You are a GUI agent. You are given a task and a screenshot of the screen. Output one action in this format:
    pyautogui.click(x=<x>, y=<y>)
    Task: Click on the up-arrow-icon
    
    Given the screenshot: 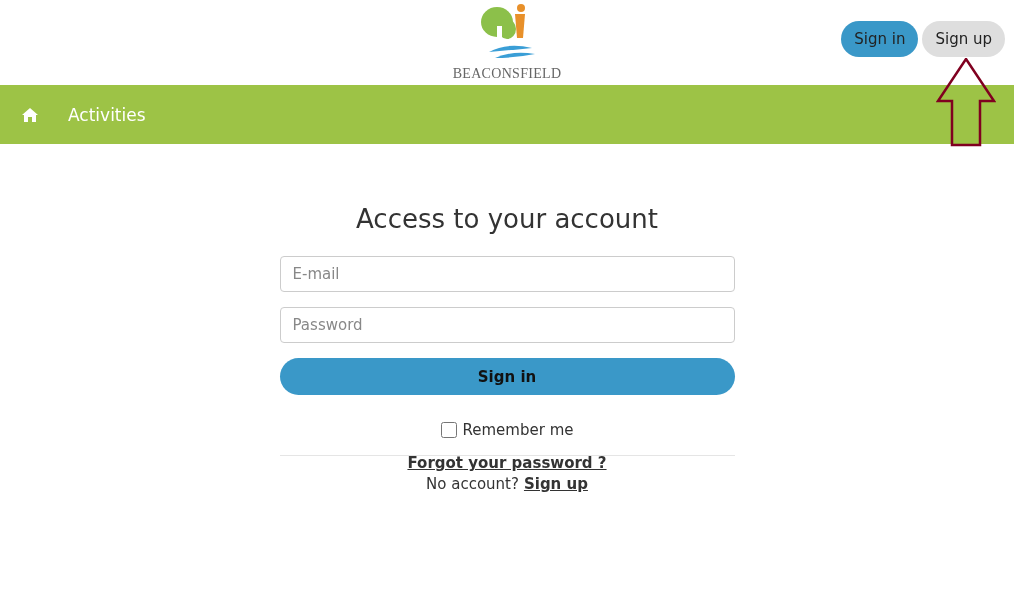 What is the action you would take?
    pyautogui.click(x=966, y=102)
    